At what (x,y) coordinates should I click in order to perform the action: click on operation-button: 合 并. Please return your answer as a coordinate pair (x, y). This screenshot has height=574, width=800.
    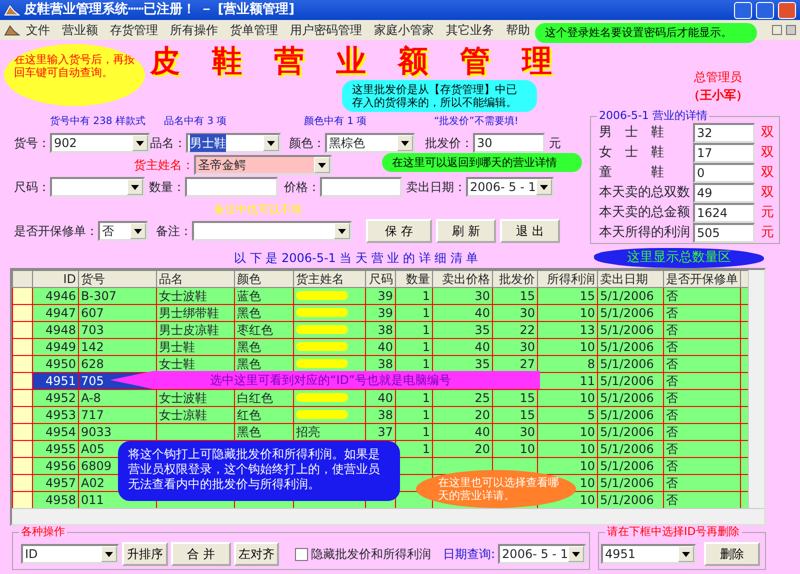
    Looking at the image, I should click on (201, 554).